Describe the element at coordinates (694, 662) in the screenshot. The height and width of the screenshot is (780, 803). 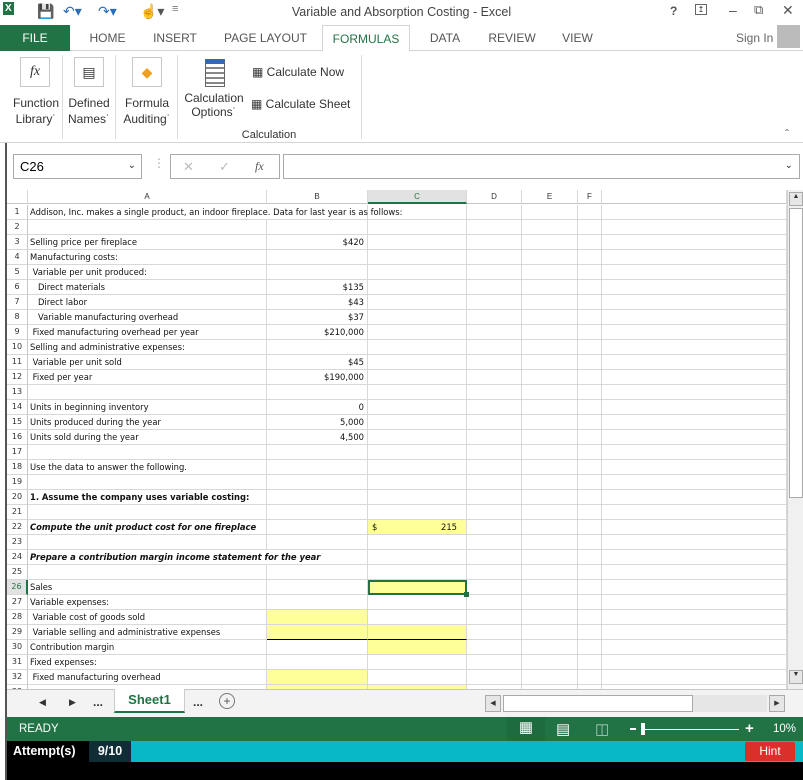
I see `cell-blank31` at that location.